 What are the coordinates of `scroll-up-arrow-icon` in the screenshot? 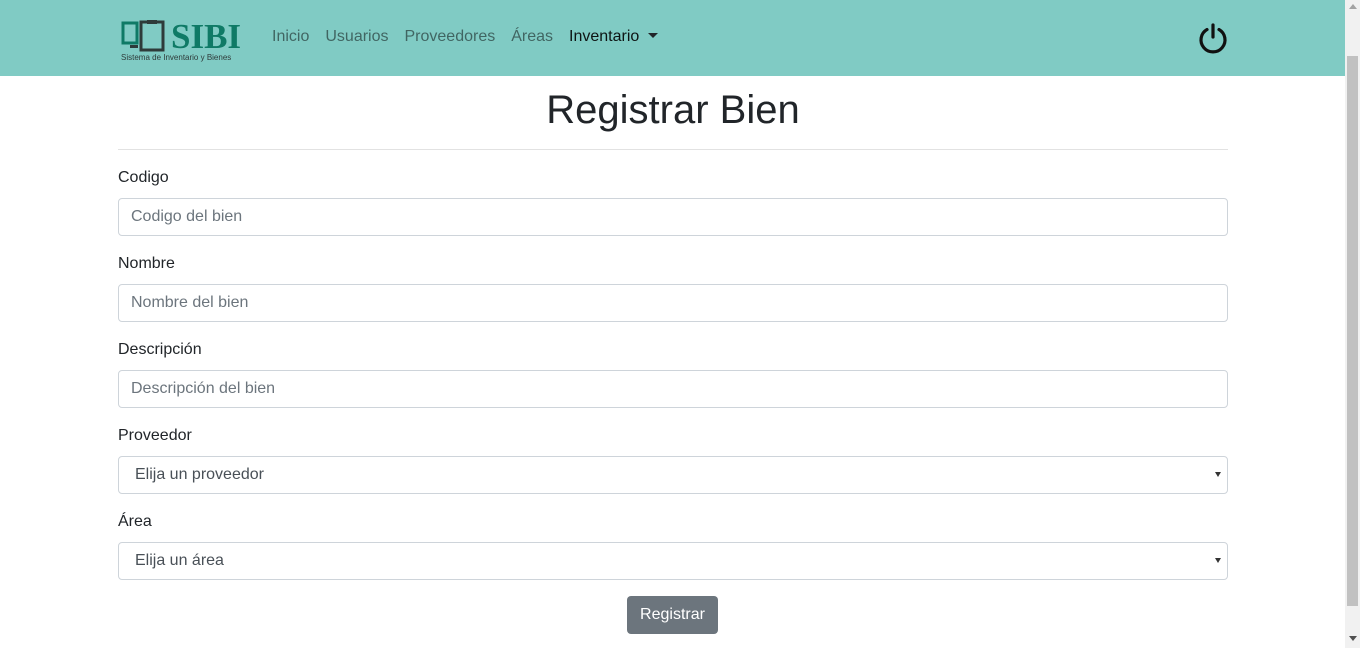 It's located at (1353, 6).